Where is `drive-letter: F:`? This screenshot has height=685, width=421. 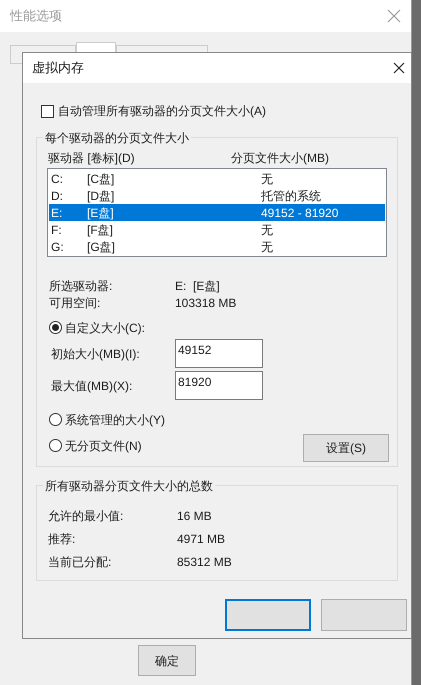 drive-letter: F: is located at coordinates (56, 230).